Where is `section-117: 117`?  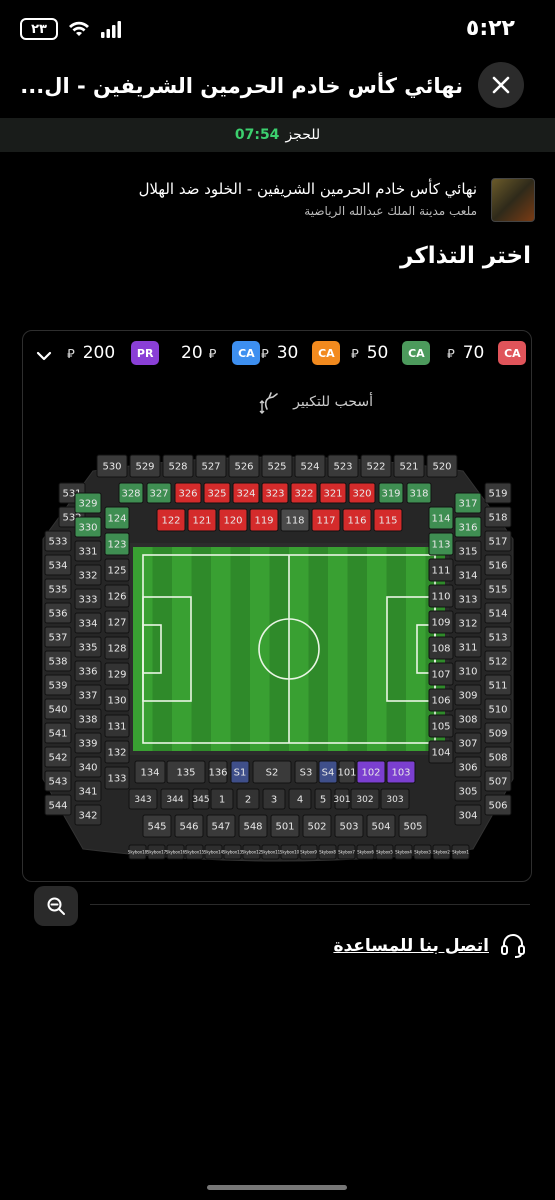
section-117: 117 is located at coordinates (326, 520).